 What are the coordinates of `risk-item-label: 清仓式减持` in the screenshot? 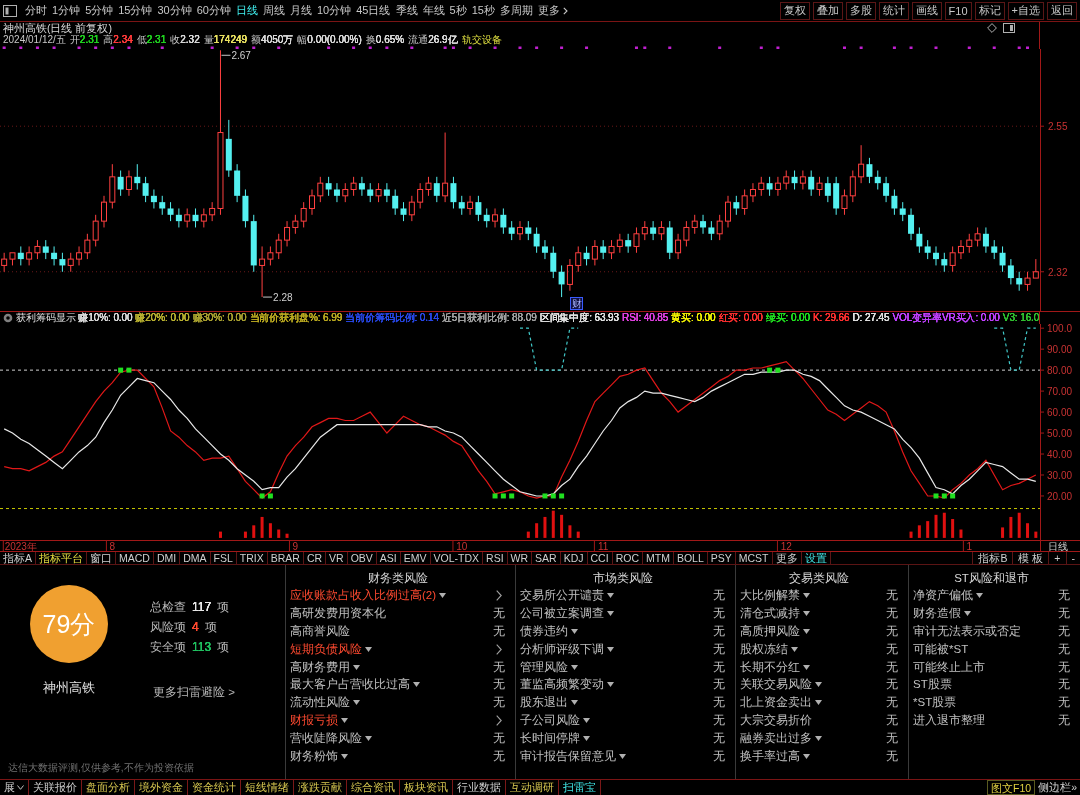 It's located at (770, 614).